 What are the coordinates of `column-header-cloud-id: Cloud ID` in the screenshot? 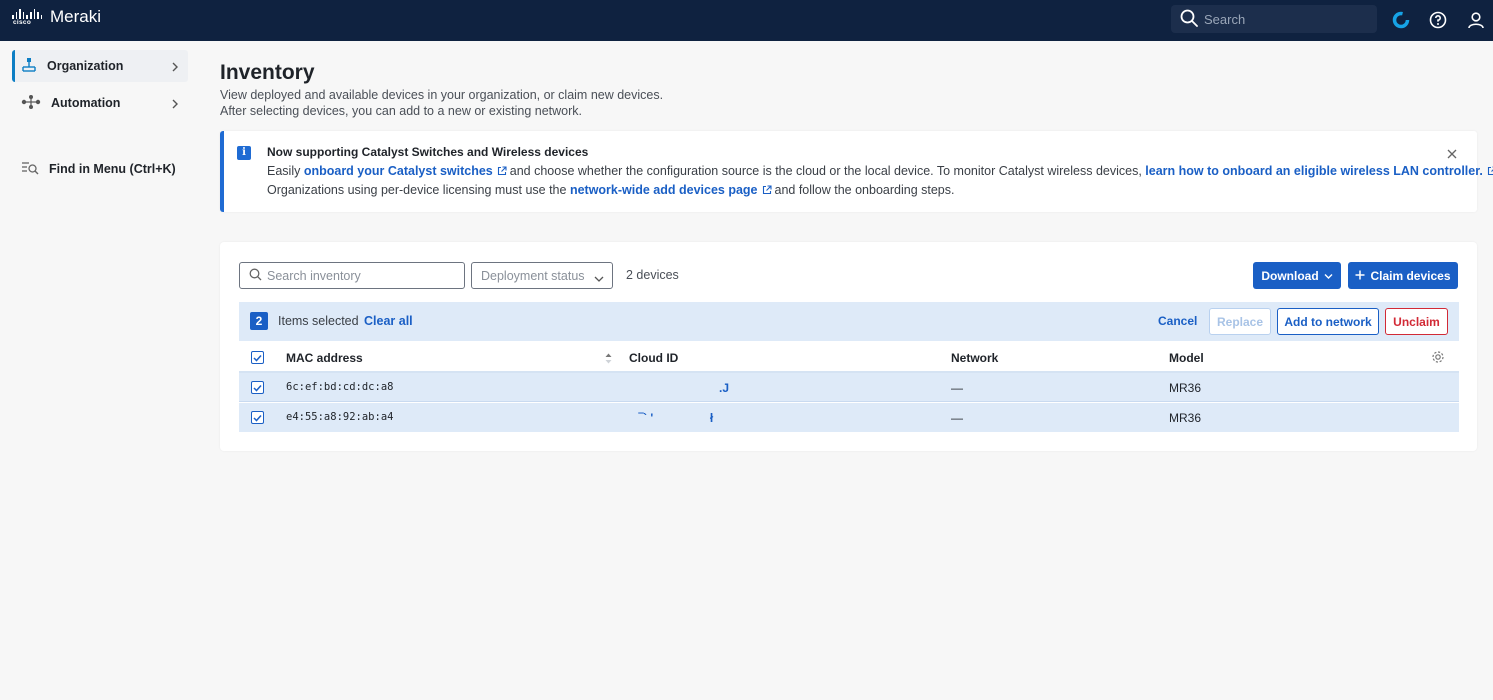 It's located at (653, 358).